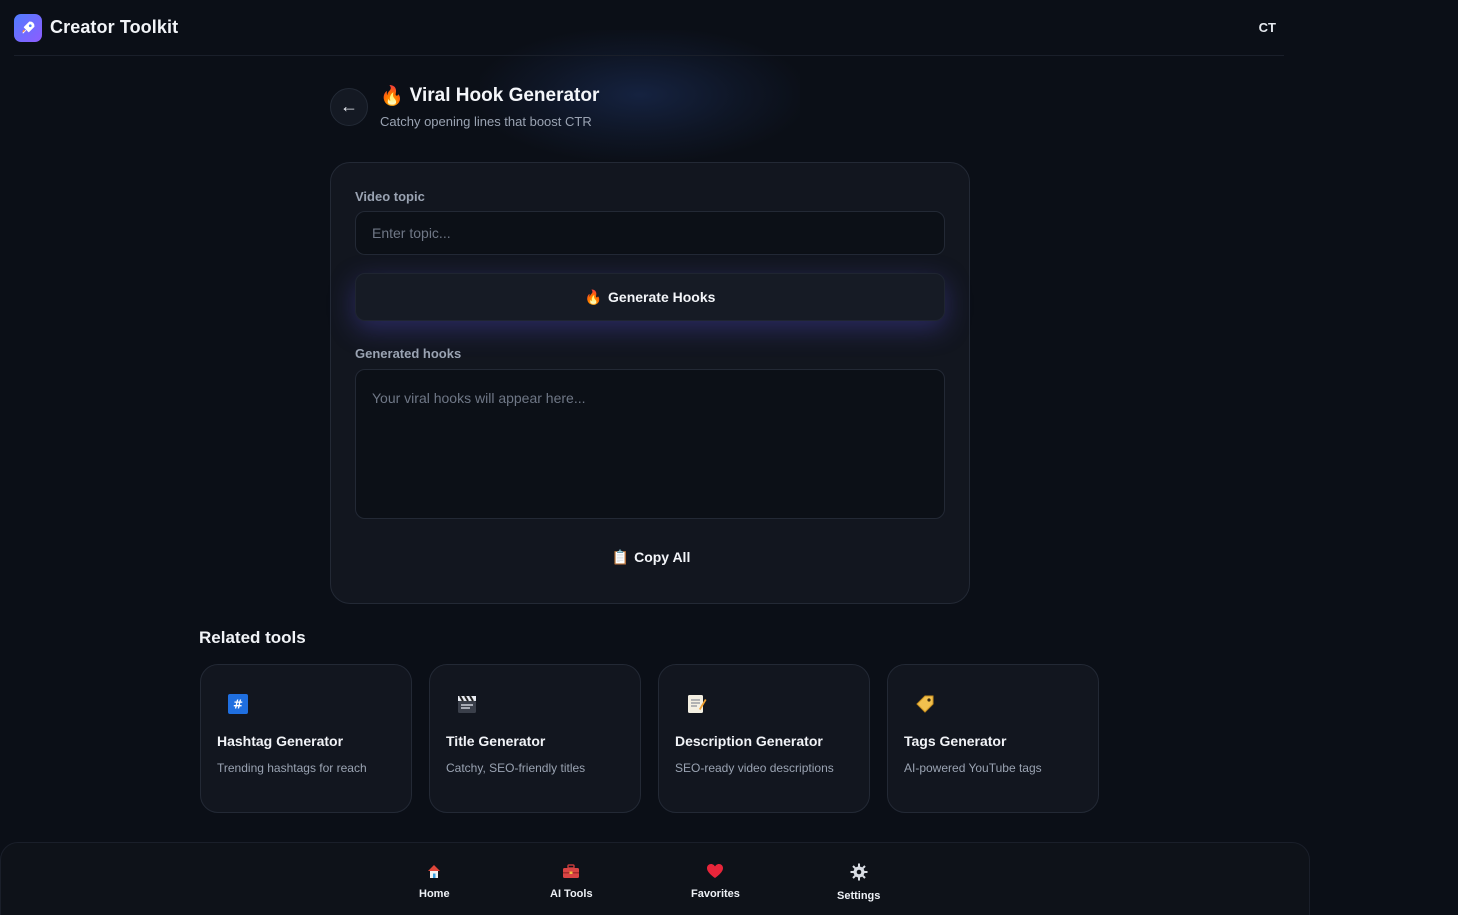 This screenshot has height=915, width=1458. I want to click on home-icon, so click(434, 873).